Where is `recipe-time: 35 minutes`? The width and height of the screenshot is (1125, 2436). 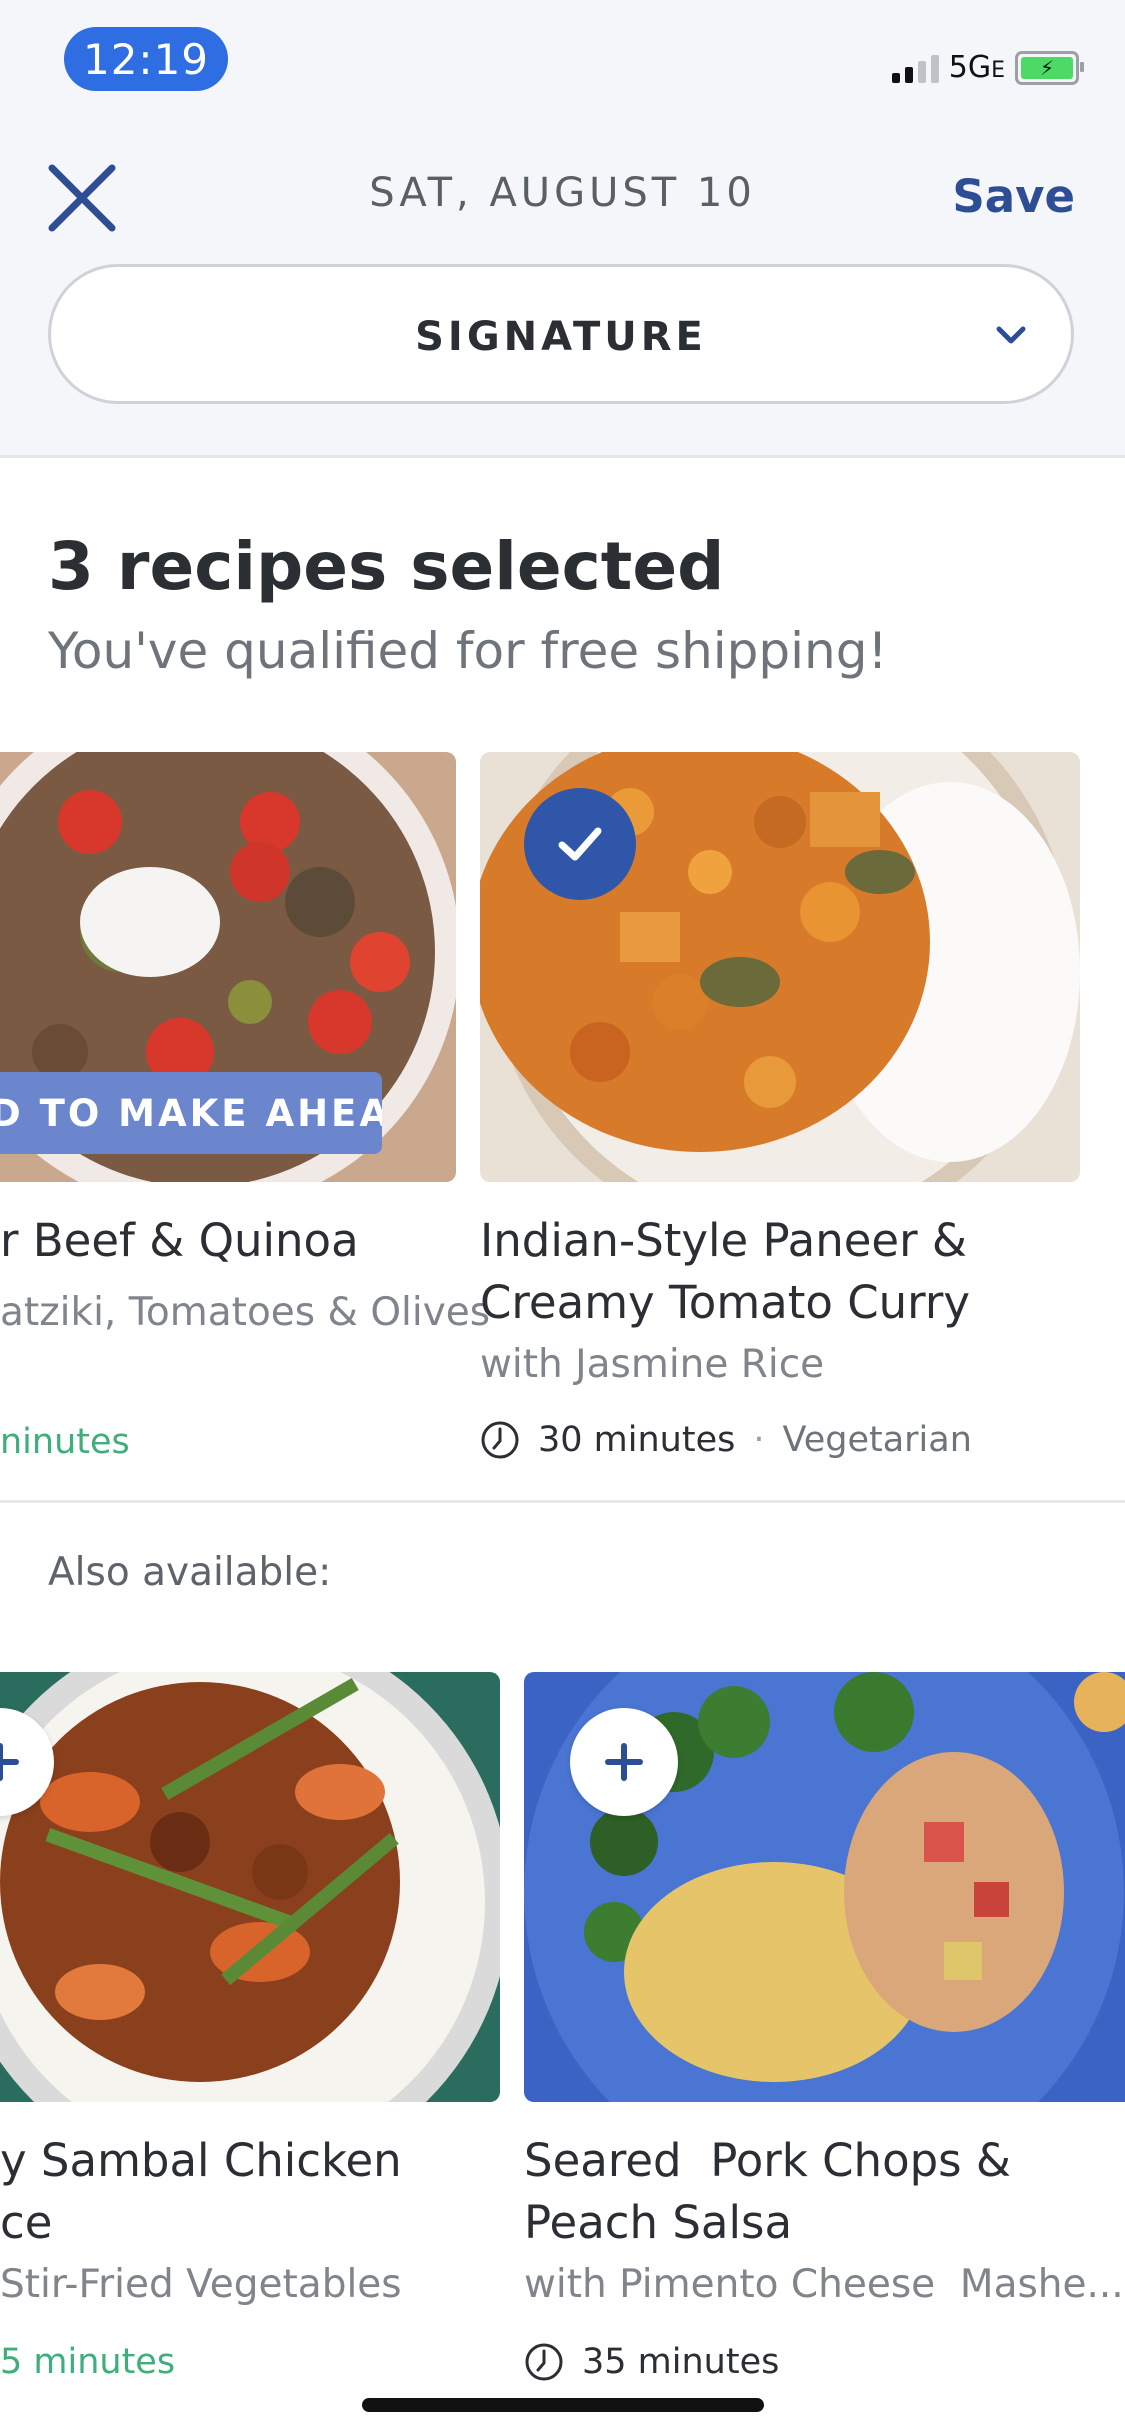
recipe-time: 35 minutes is located at coordinates (681, 2362).